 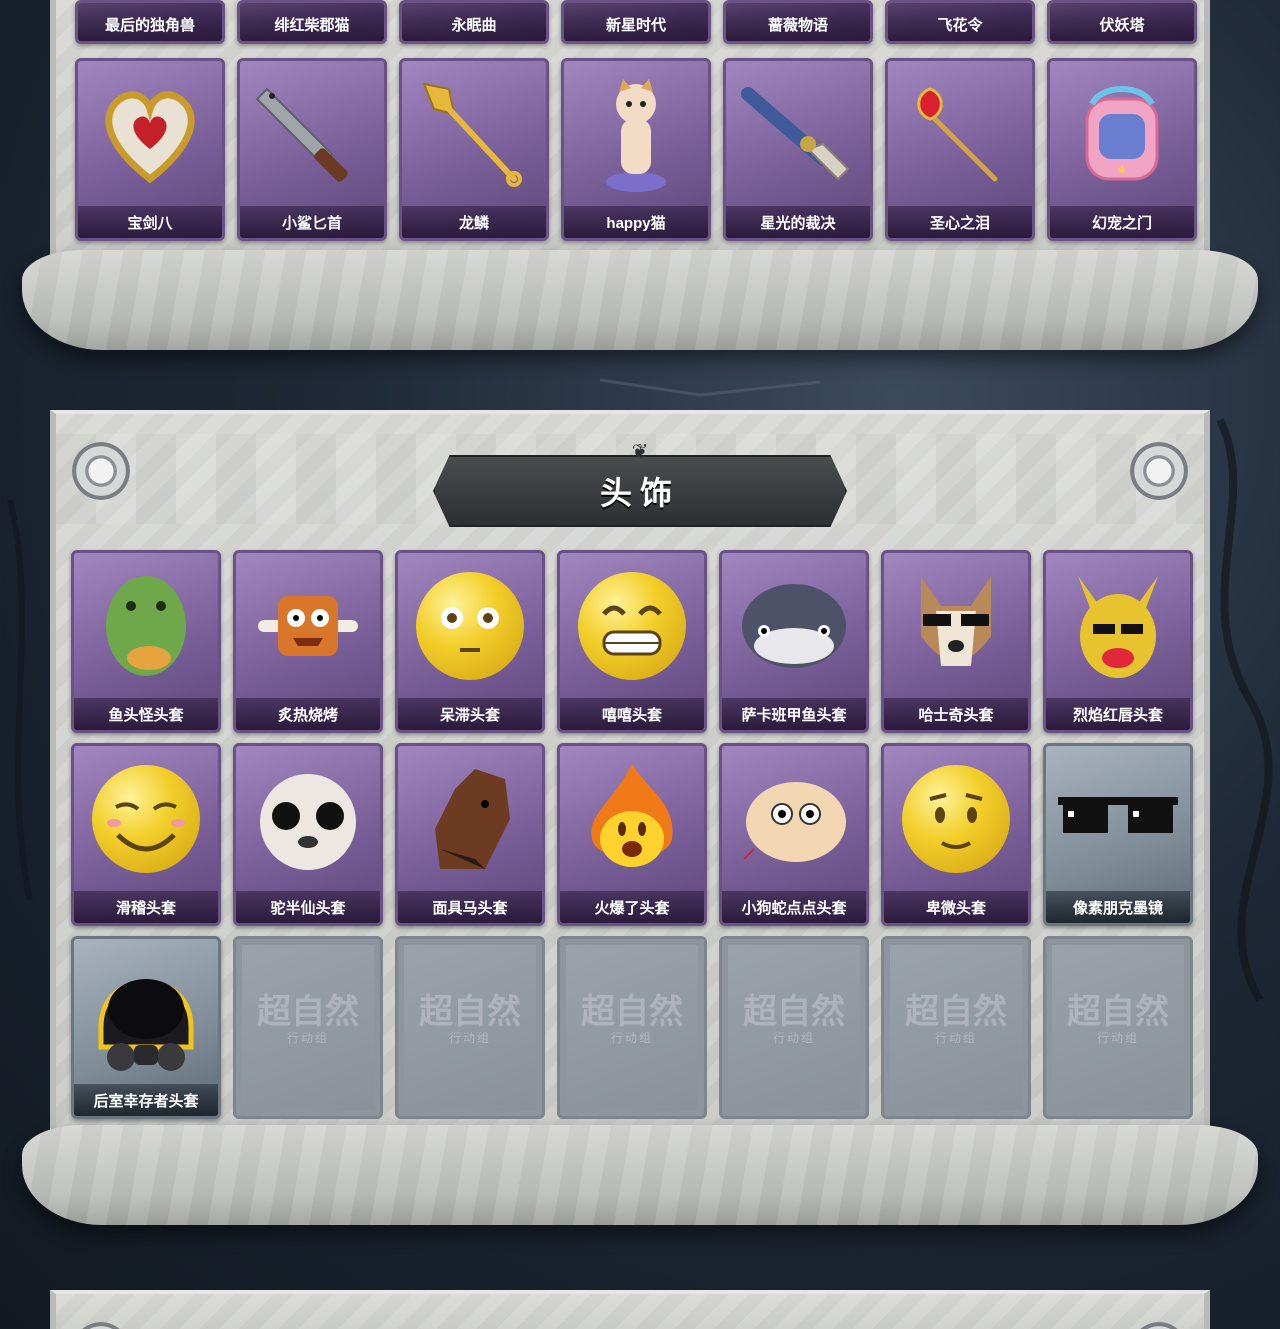 What do you see at coordinates (960, 133) in the screenshot?
I see `ruby-scepter-icon` at bounding box center [960, 133].